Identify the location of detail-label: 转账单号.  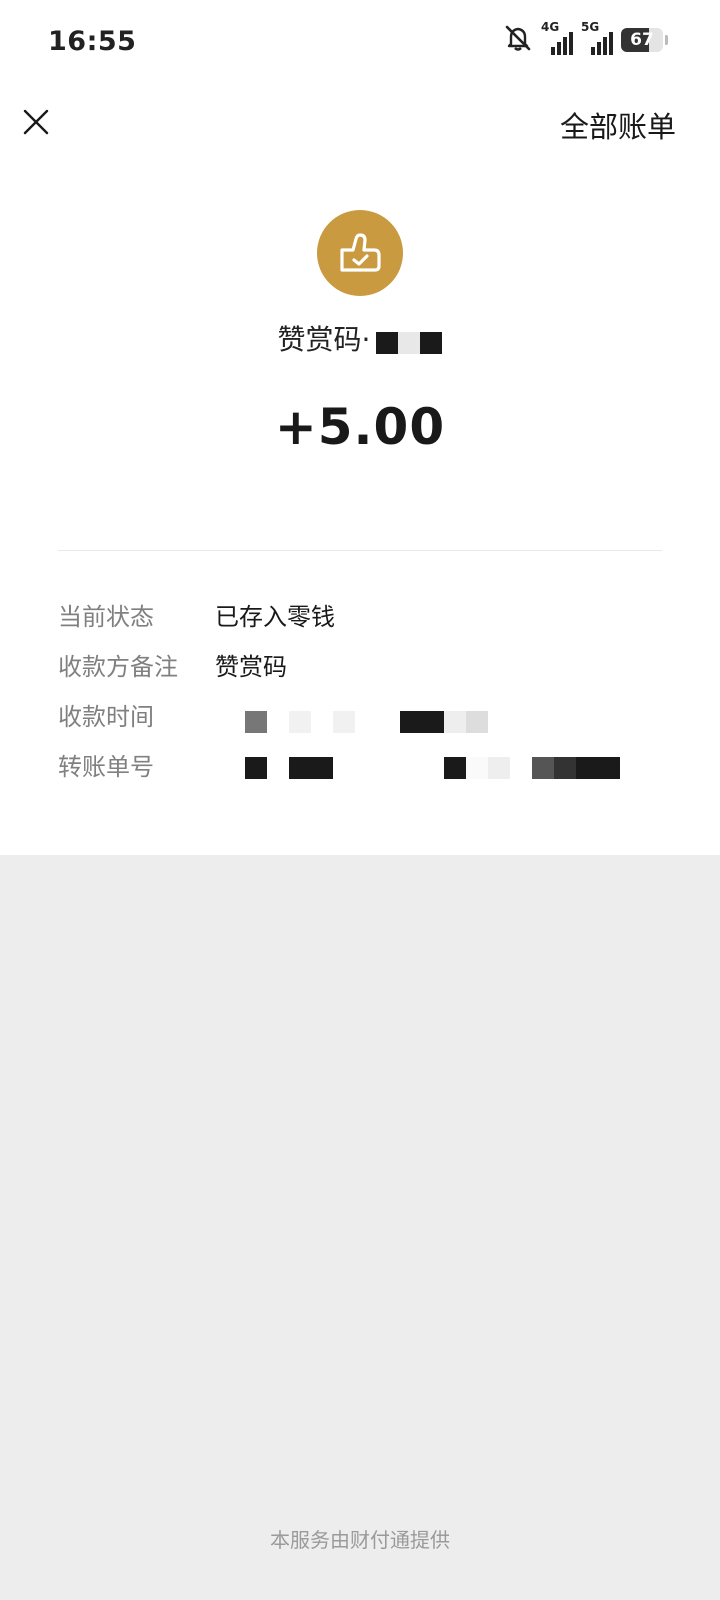
(106, 766).